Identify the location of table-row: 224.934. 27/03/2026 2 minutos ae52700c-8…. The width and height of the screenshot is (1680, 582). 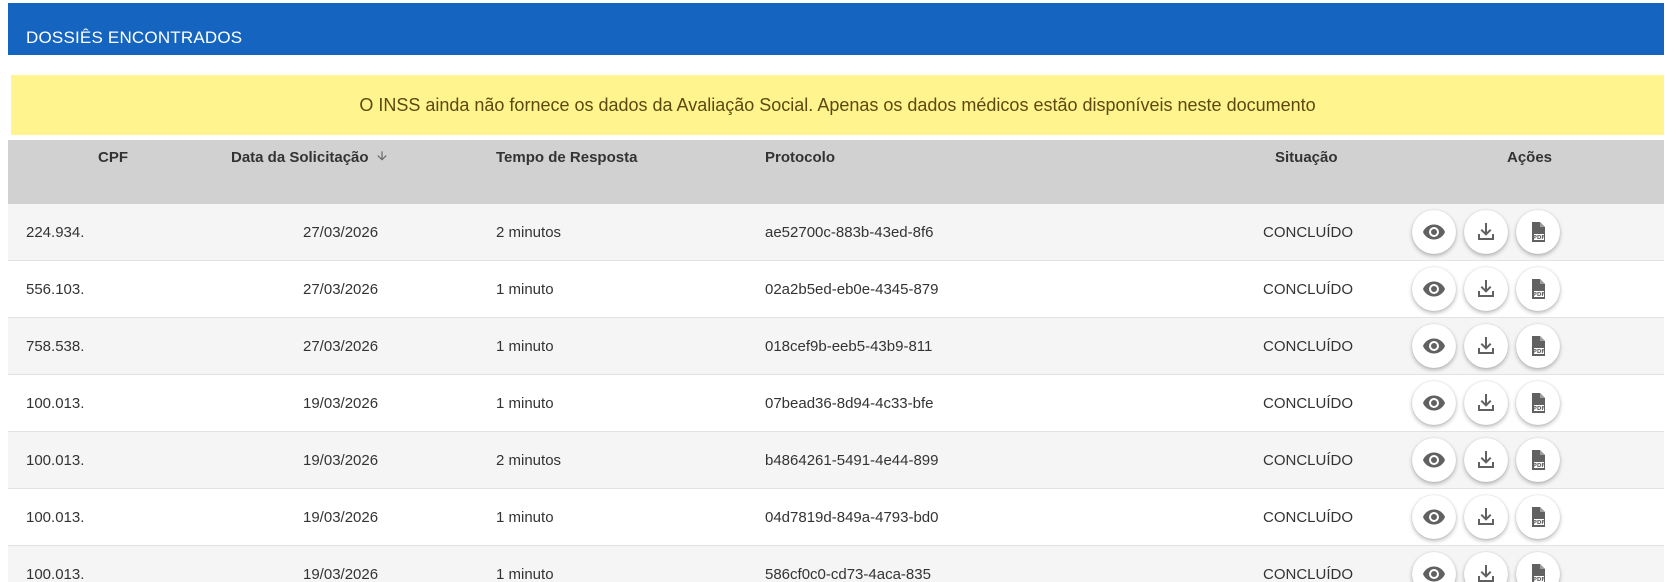
(836, 232).